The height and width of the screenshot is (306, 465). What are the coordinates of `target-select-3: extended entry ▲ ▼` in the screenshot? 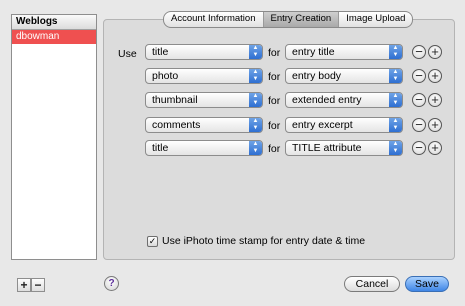 It's located at (344, 100).